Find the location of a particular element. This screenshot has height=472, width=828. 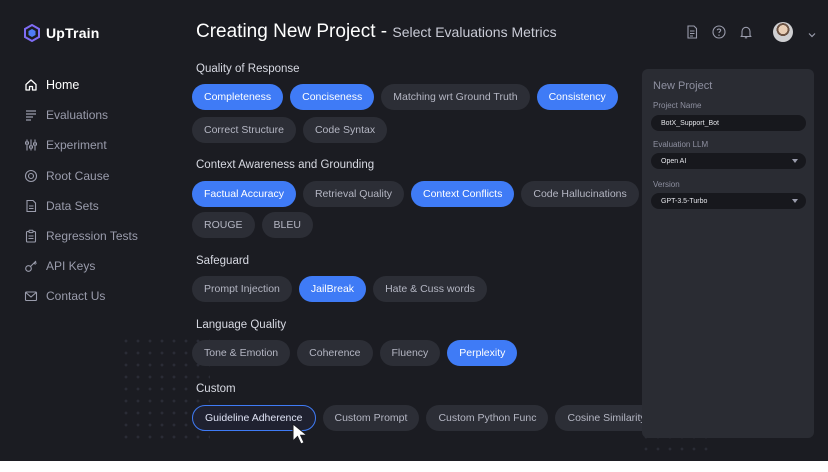

metric-chip-correct-structure: Correct Structure is located at coordinates (244, 130).